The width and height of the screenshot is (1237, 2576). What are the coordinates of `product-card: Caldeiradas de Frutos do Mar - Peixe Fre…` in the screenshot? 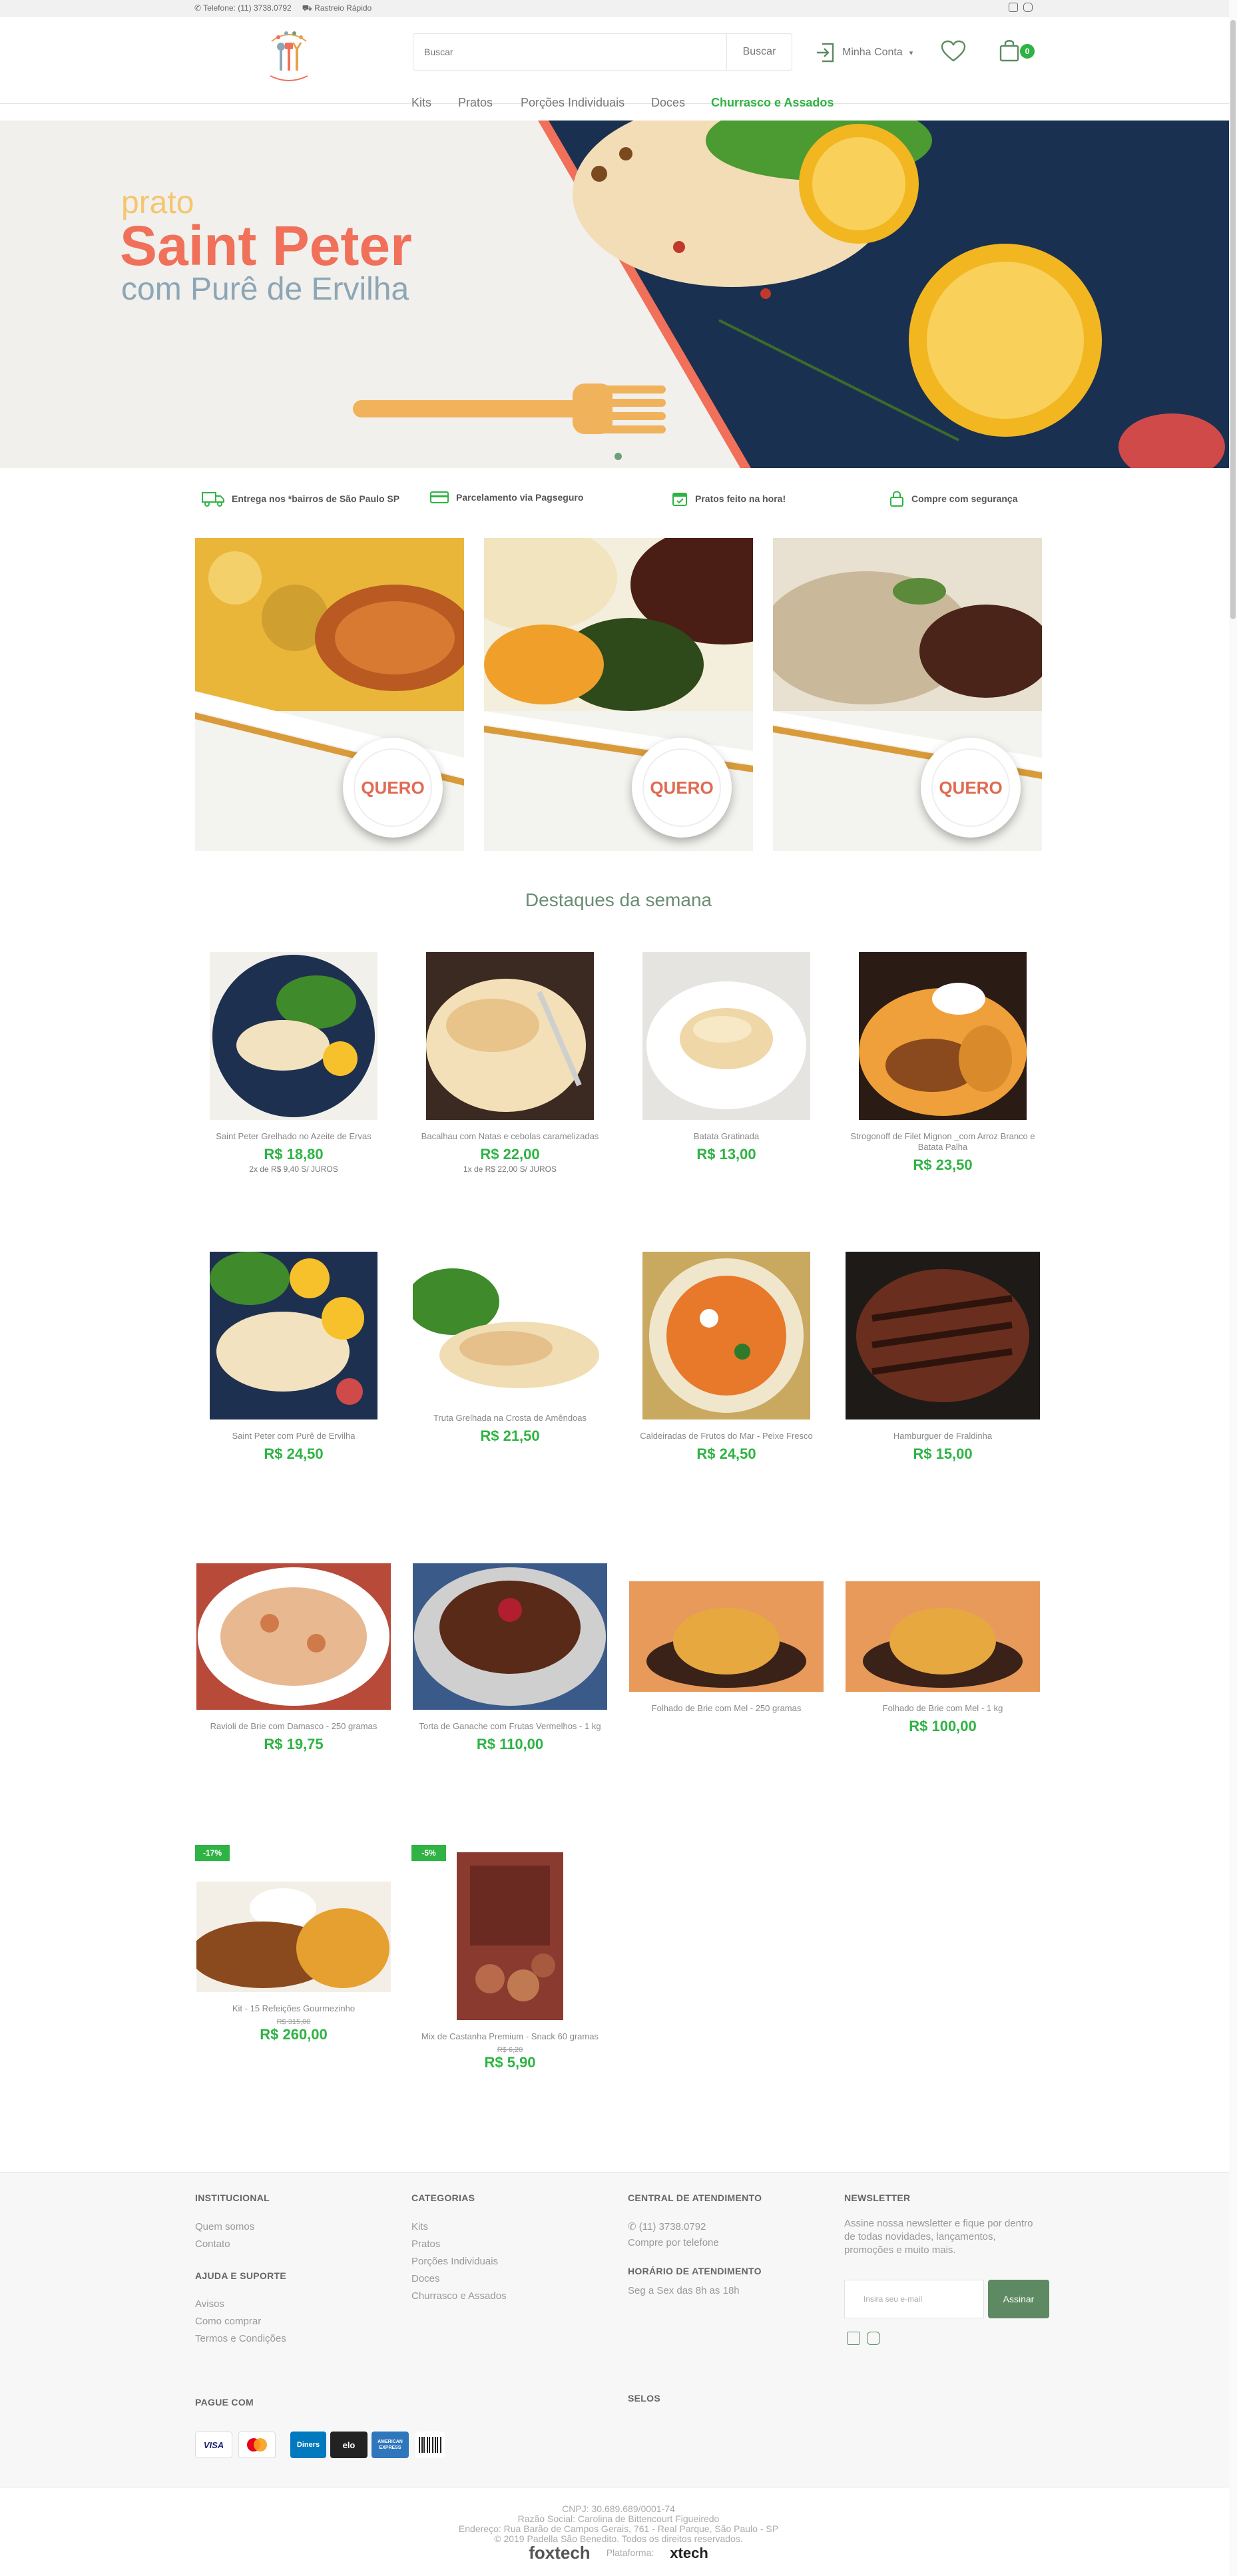 It's located at (727, 1358).